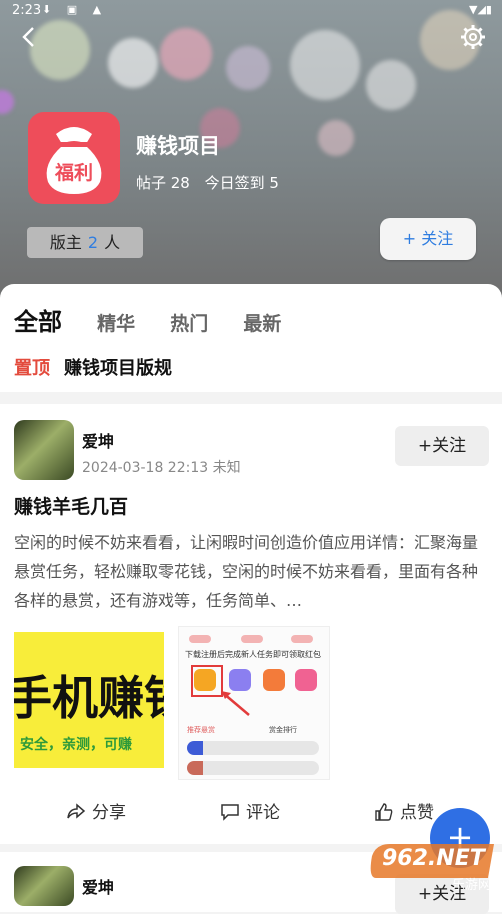 Image resolution: width=502 pixels, height=914 pixels. I want to click on post-title: 赚钱羊毛几百, so click(71, 505).